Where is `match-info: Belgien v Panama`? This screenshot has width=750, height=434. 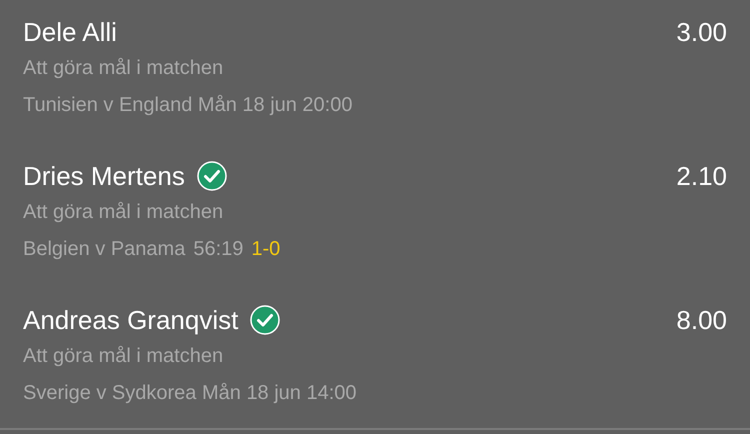 match-info: Belgien v Panama is located at coordinates (104, 249).